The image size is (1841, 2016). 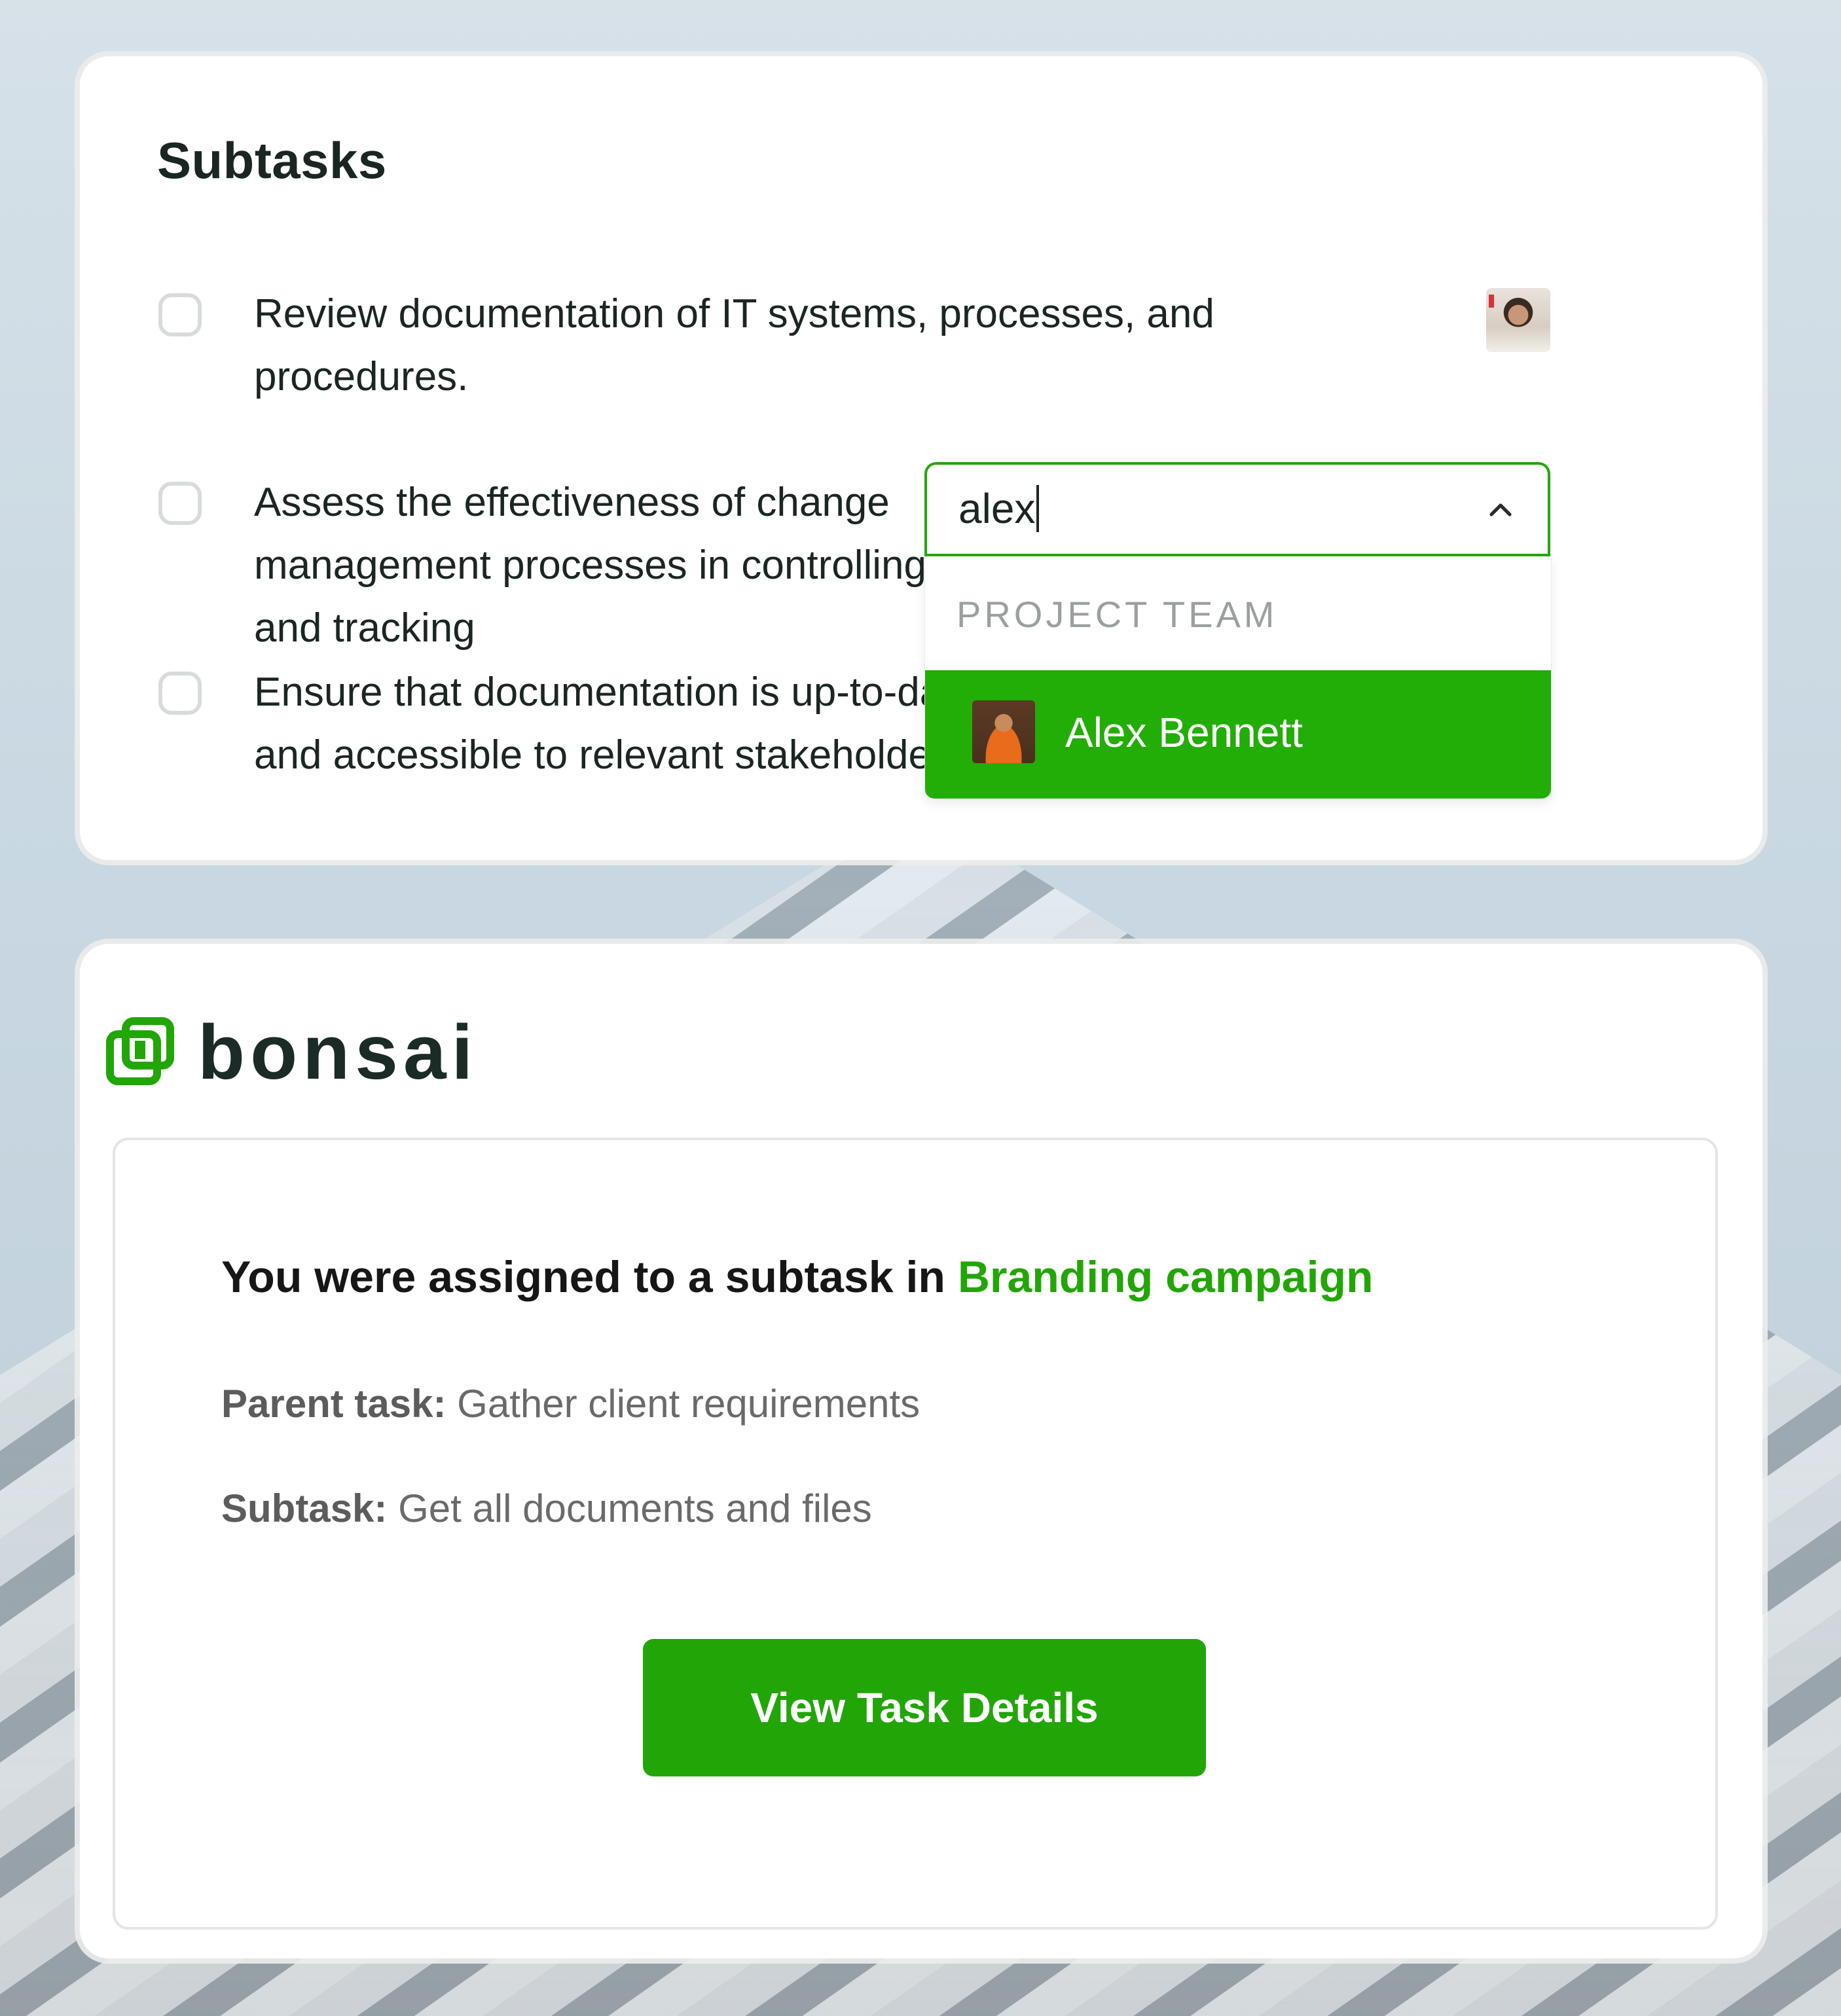 What do you see at coordinates (924, 1707) in the screenshot?
I see `view-task-details-button: View Task Details` at bounding box center [924, 1707].